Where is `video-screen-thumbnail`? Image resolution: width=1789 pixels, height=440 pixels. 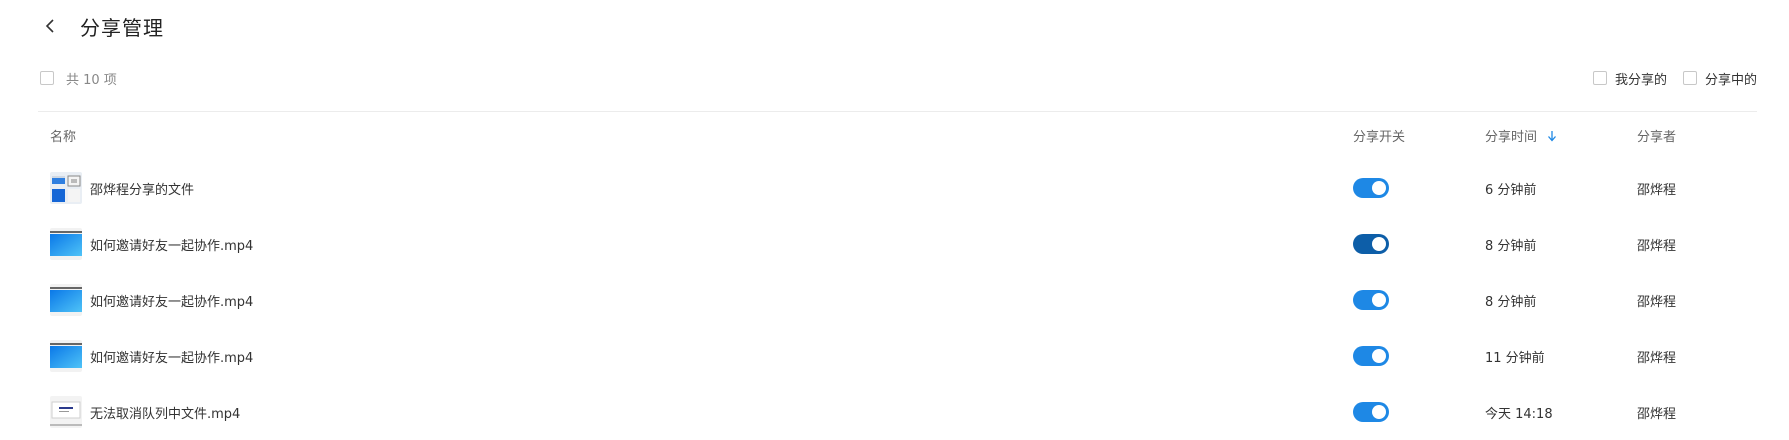 video-screen-thumbnail is located at coordinates (66, 412).